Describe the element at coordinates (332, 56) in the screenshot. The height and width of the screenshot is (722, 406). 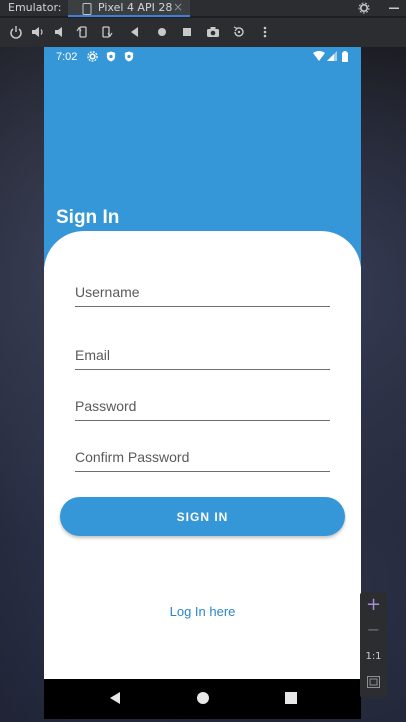
I see `signal-icon` at that location.